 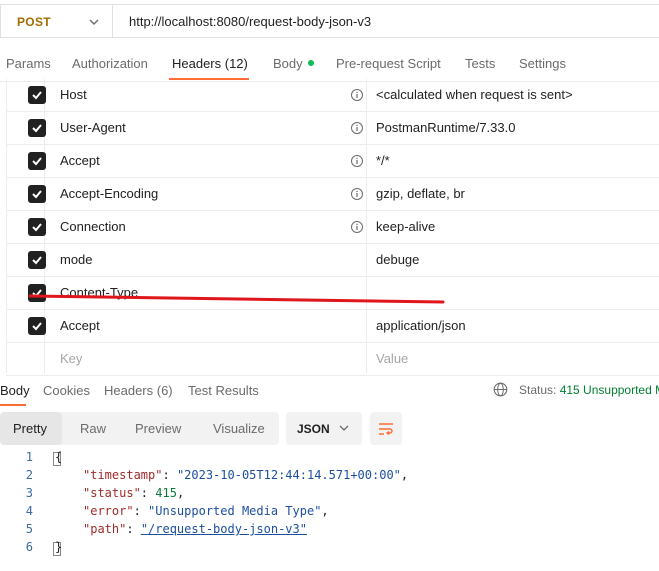 What do you see at coordinates (329, 459) in the screenshot?
I see `code-line: 1 {` at bounding box center [329, 459].